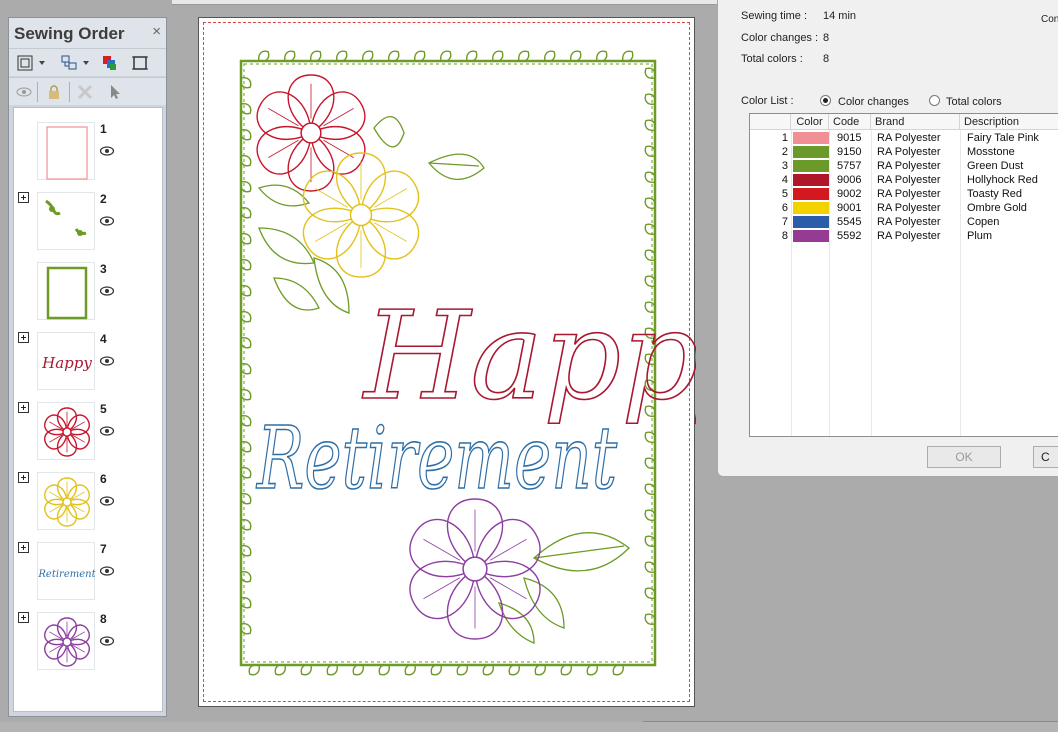 This screenshot has height=732, width=1058. Describe the element at coordinates (934, 100) in the screenshot. I see `total-colors-radio` at that location.